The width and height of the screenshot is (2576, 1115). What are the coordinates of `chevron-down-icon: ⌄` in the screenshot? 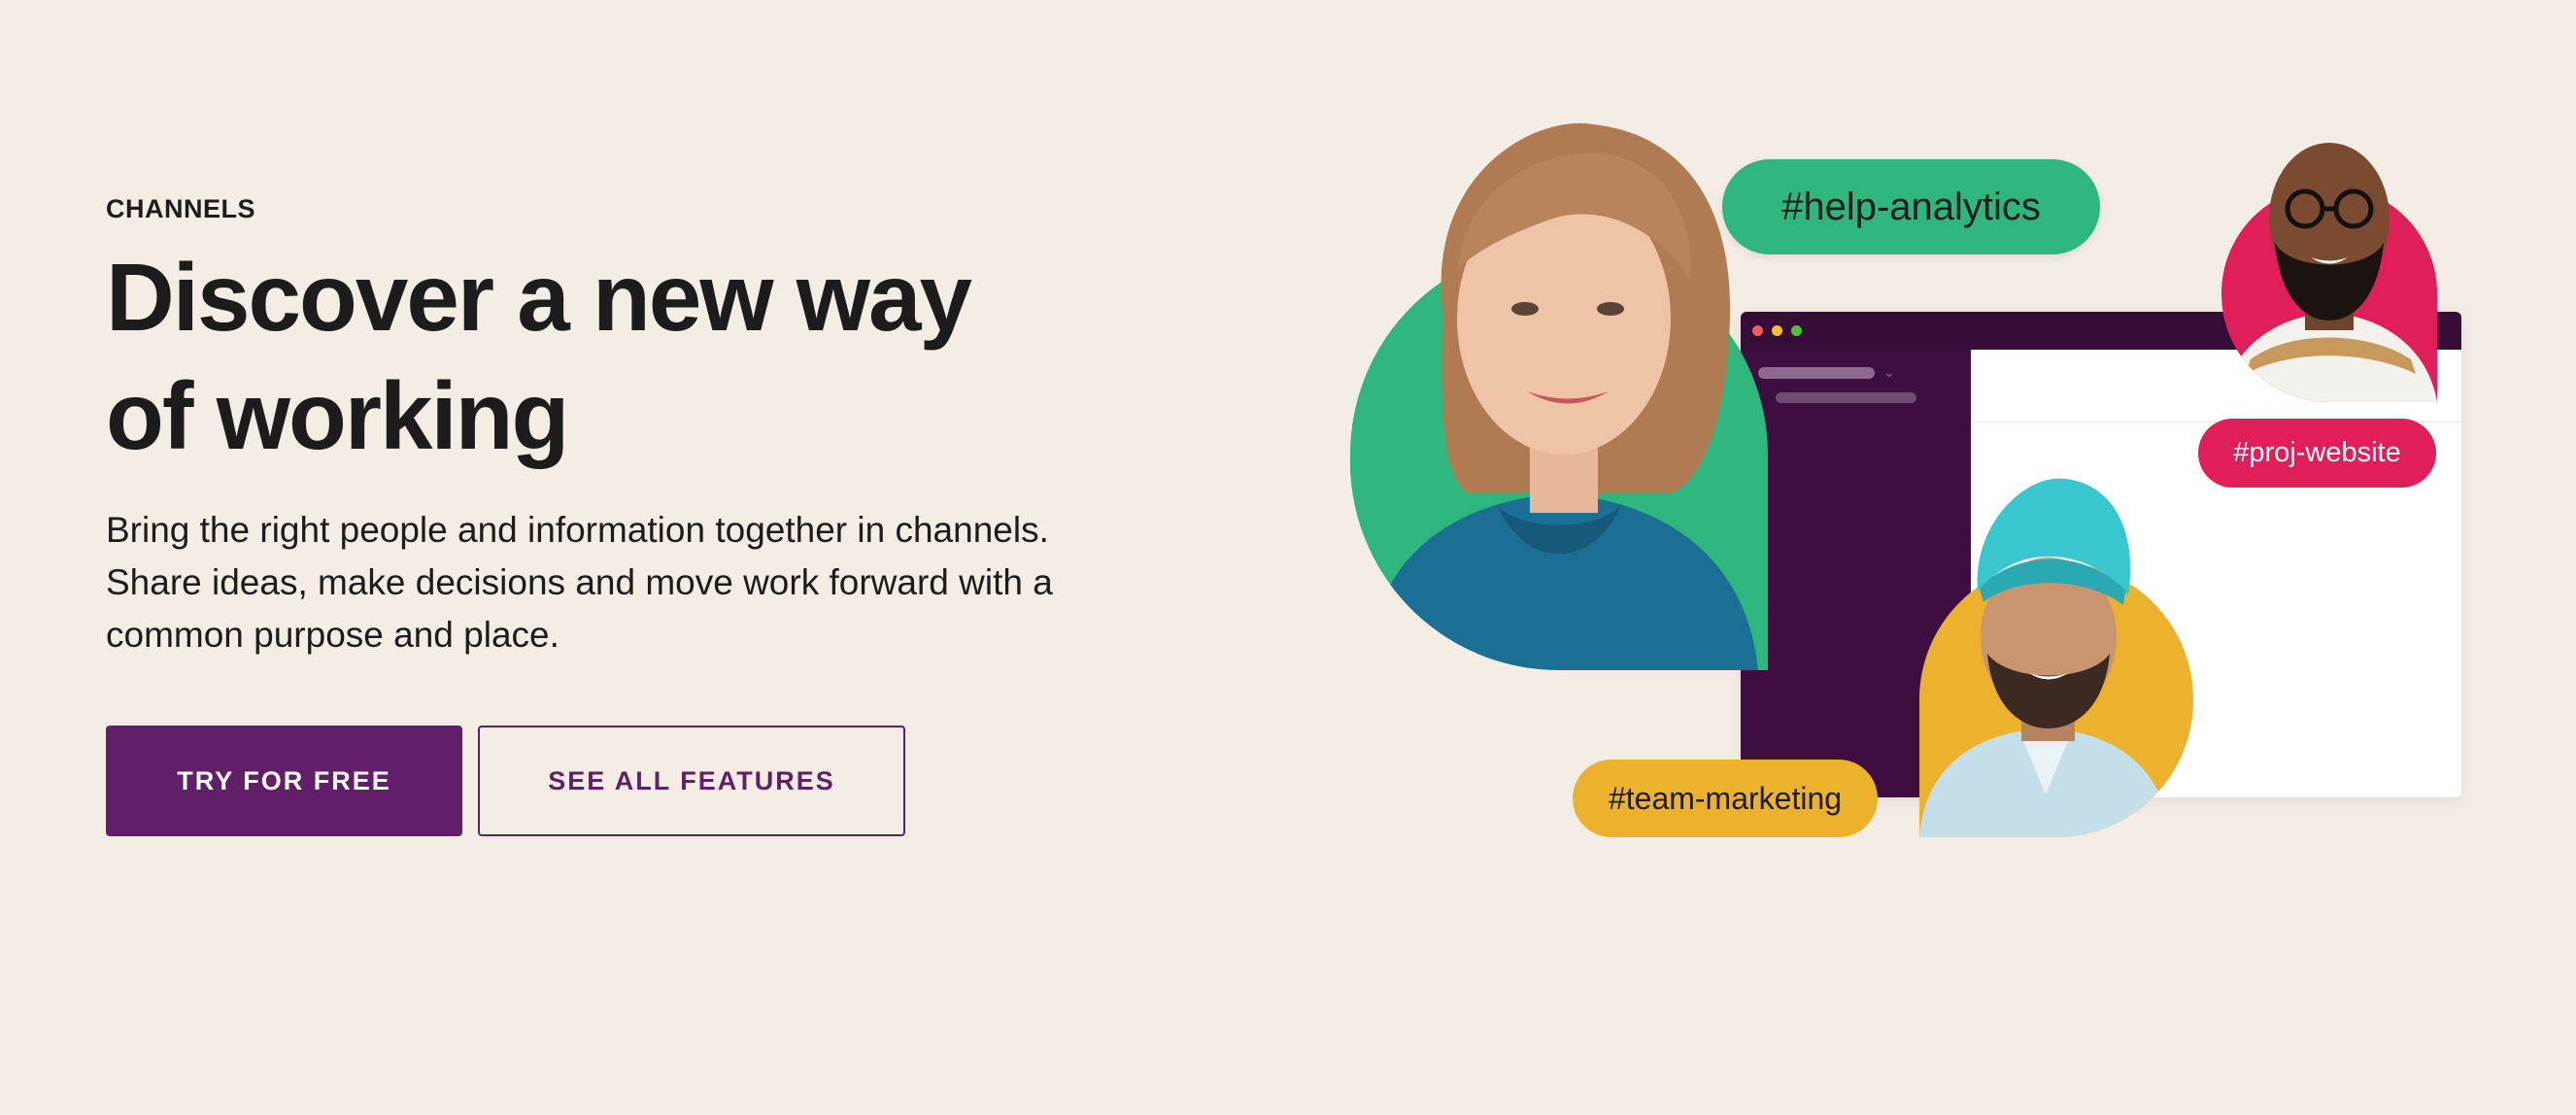 It's located at (1889, 372).